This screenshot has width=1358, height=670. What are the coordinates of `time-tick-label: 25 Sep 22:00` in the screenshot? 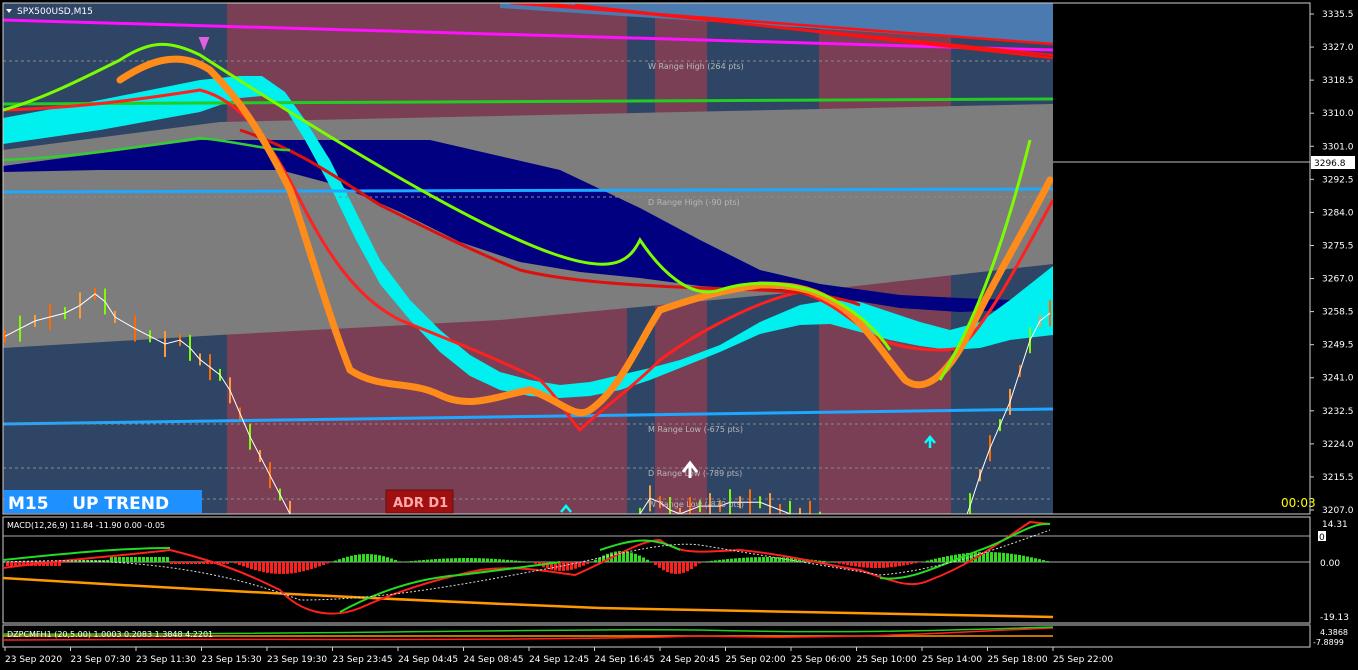 It's located at (1083, 660).